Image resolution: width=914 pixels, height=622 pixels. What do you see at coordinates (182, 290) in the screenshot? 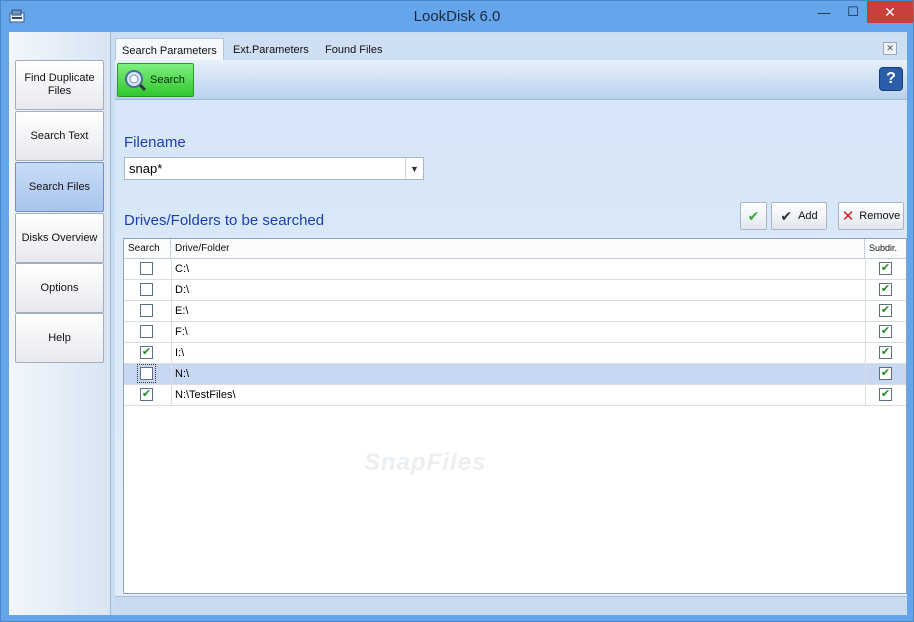
I see `drive-folder-path: D:\` at bounding box center [182, 290].